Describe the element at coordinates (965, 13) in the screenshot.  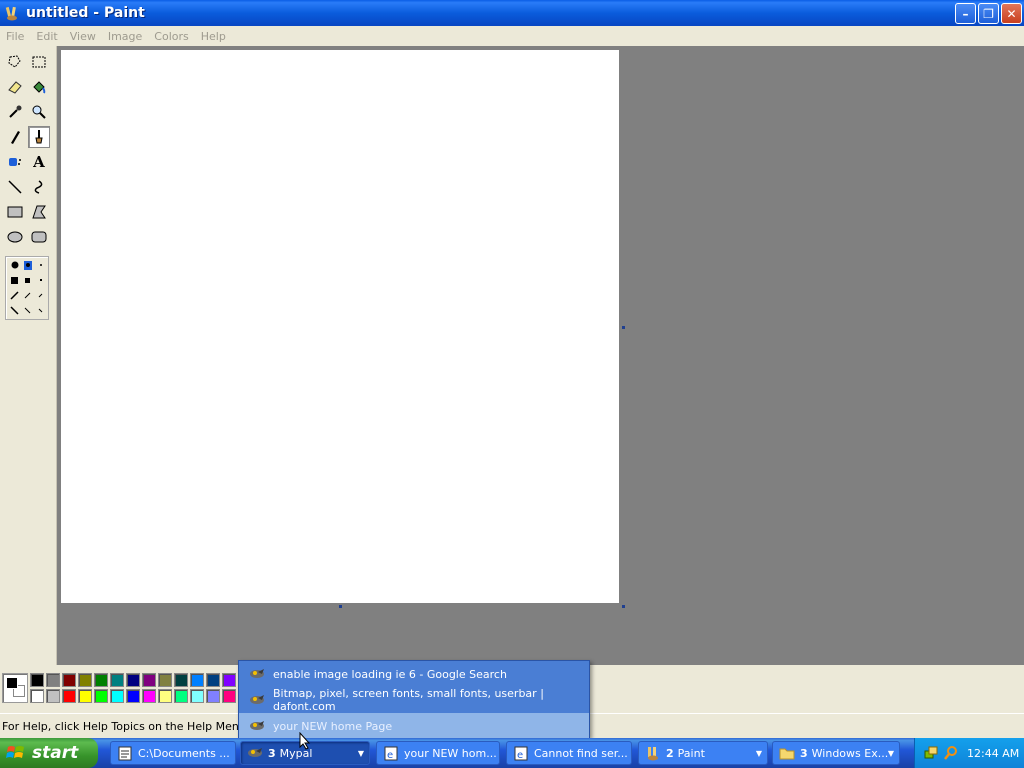
I see `minimize-button: –` at that location.